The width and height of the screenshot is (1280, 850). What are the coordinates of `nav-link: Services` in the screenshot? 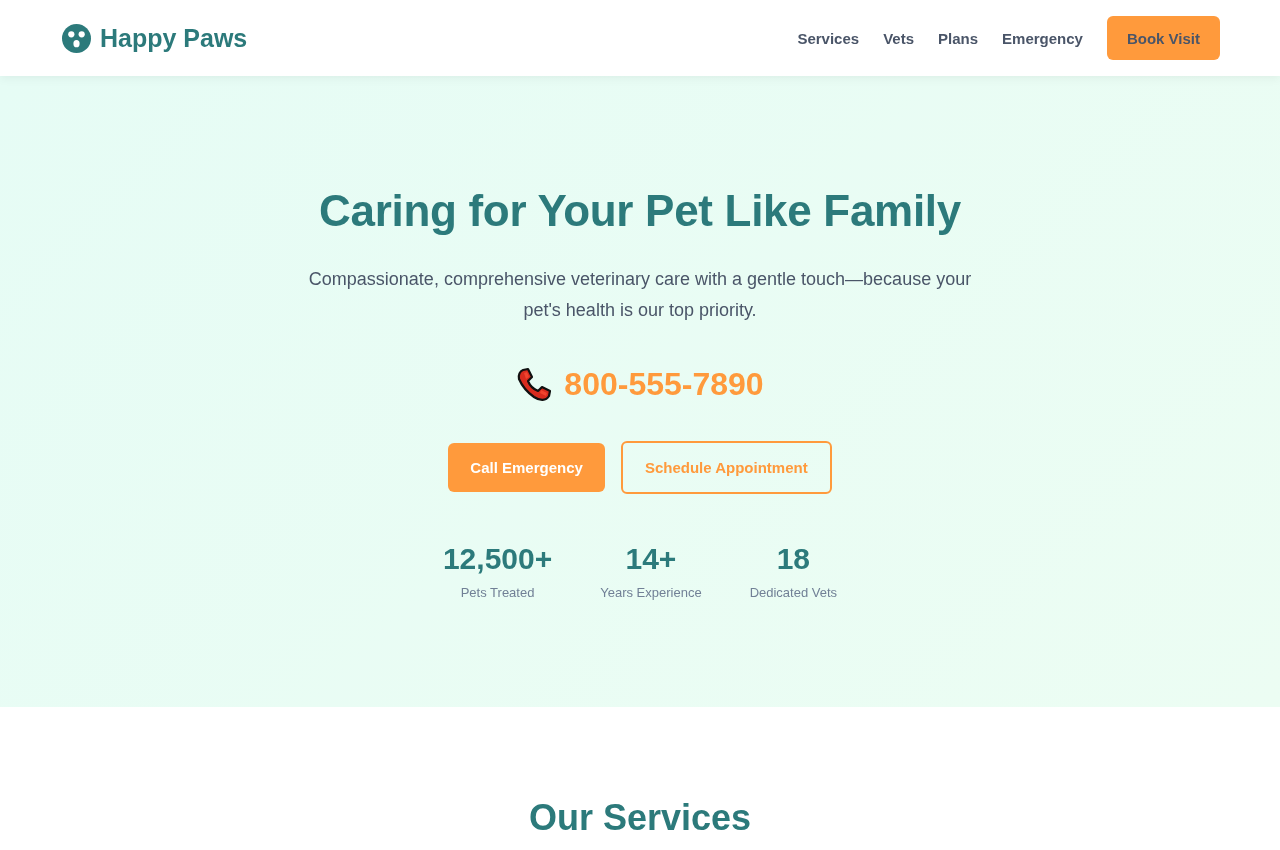 It's located at (828, 38).